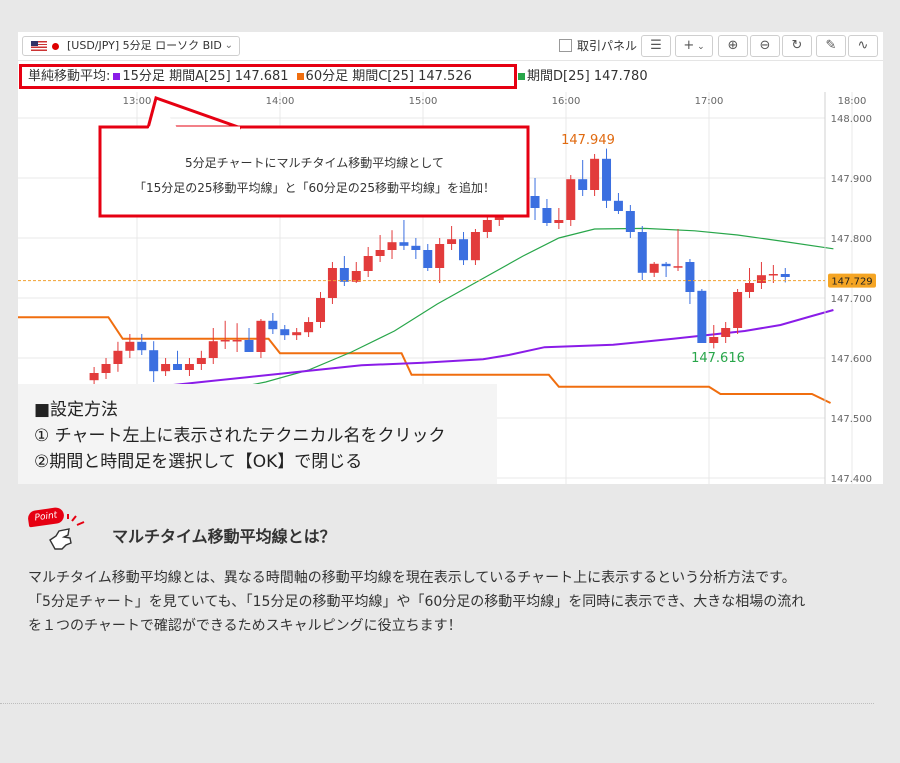  What do you see at coordinates (314, 163) in the screenshot?
I see `callout-line-1: 5分足チャートにマルチタイム移動平均線として` at bounding box center [314, 163].